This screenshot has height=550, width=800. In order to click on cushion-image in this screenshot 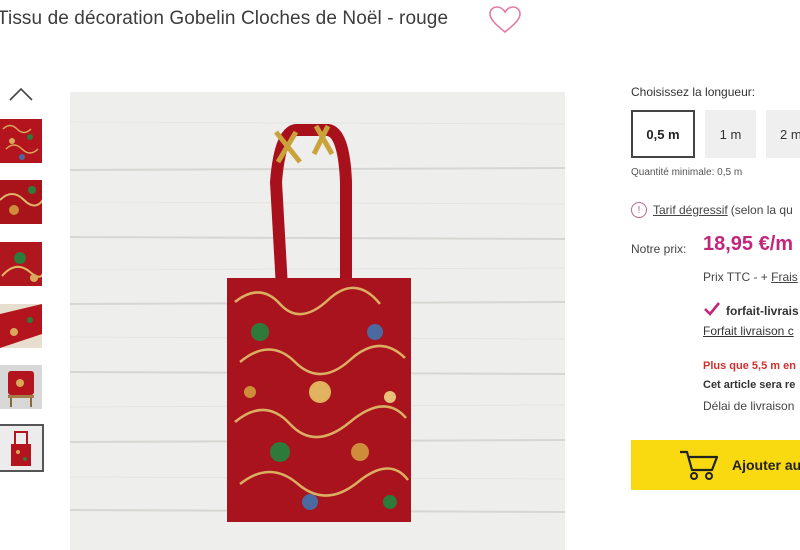, I will do `click(21, 387)`.